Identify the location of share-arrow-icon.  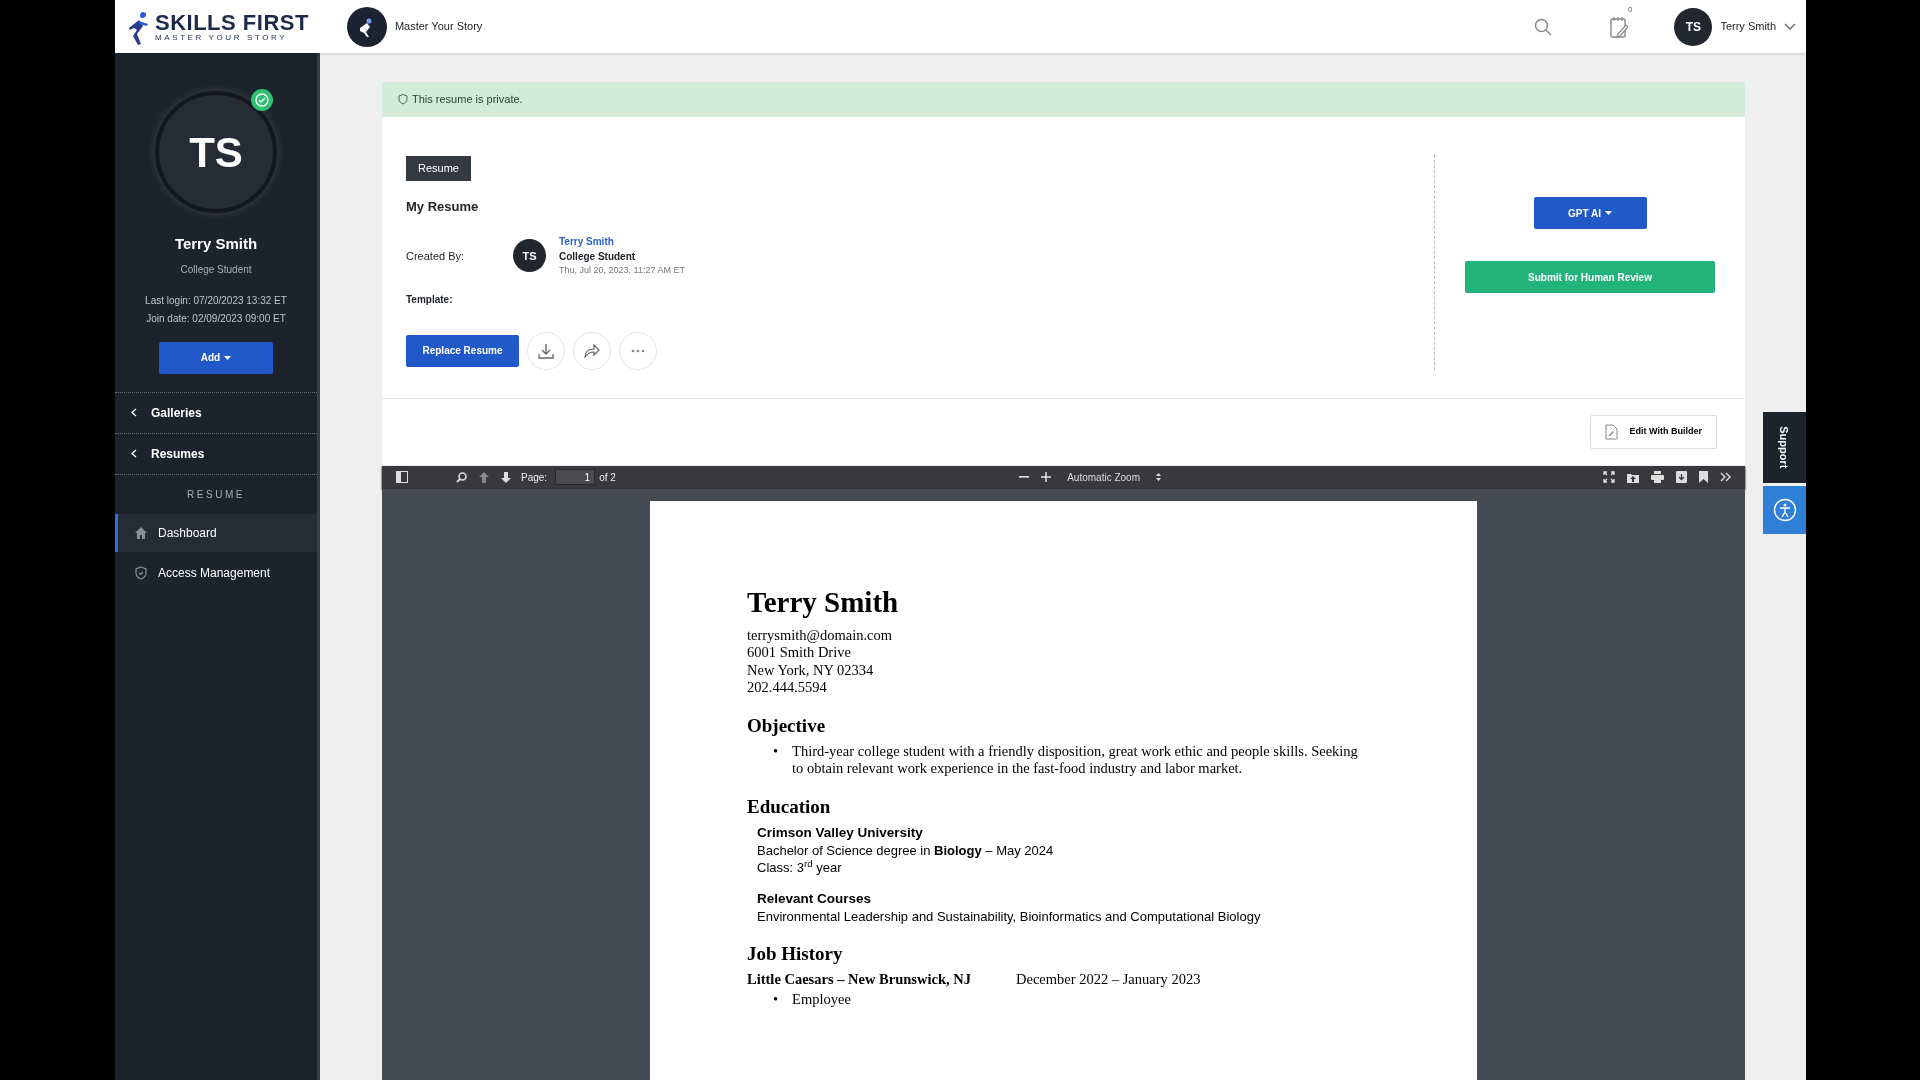
(592, 350).